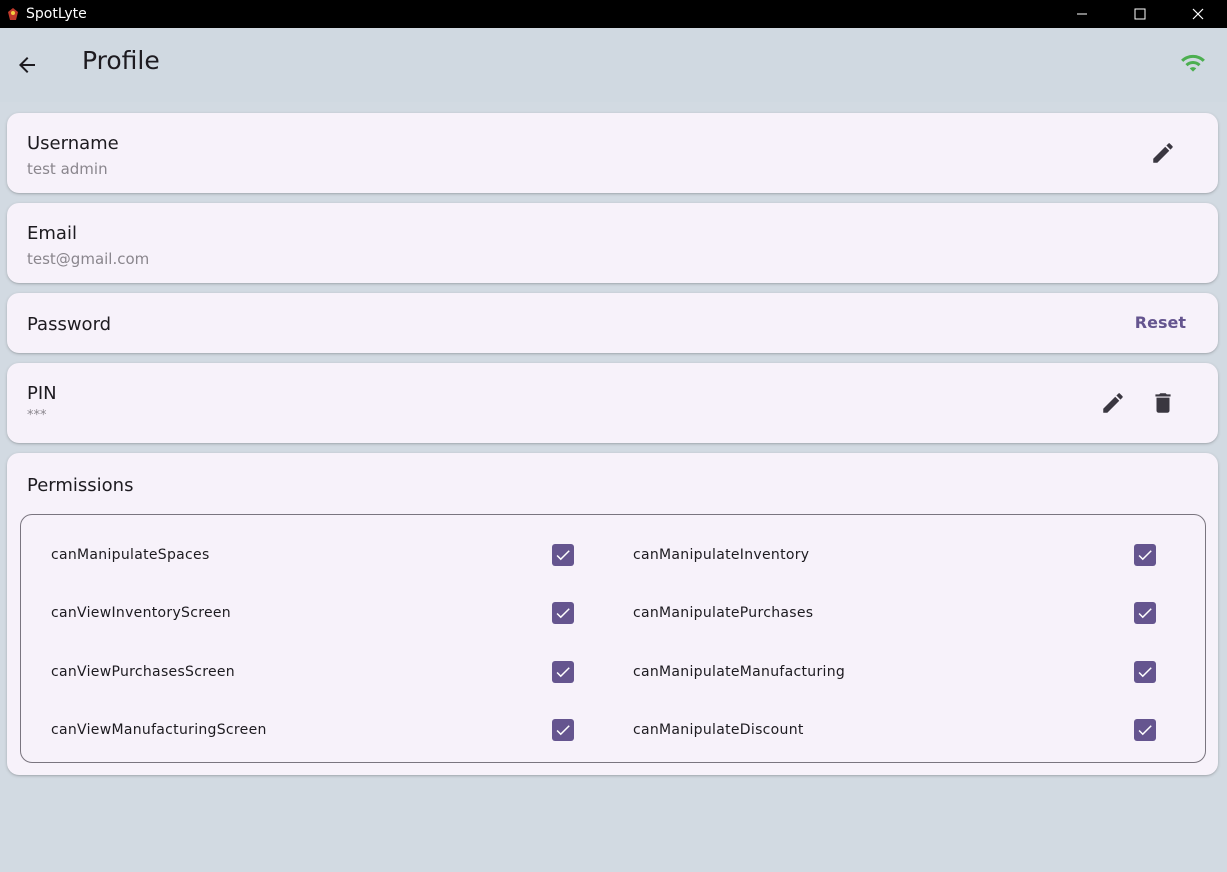 The height and width of the screenshot is (872, 1227). What do you see at coordinates (141, 613) in the screenshot?
I see `permission-label: canViewInventoryScreen` at bounding box center [141, 613].